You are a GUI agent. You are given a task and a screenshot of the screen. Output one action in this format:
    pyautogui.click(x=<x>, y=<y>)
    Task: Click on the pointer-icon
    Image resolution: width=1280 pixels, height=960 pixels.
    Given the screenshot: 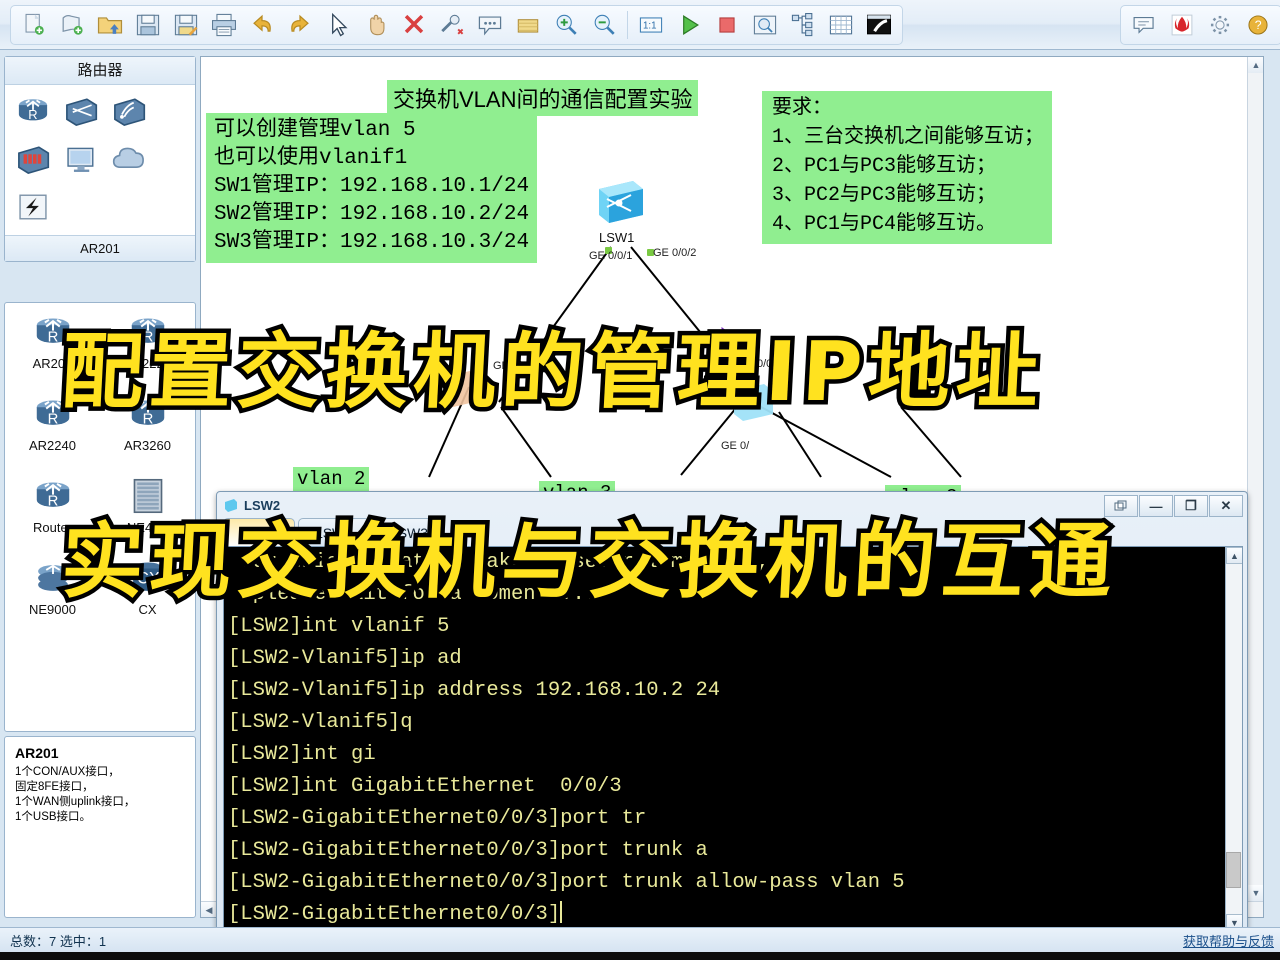 What is the action you would take?
    pyautogui.click(x=340, y=24)
    